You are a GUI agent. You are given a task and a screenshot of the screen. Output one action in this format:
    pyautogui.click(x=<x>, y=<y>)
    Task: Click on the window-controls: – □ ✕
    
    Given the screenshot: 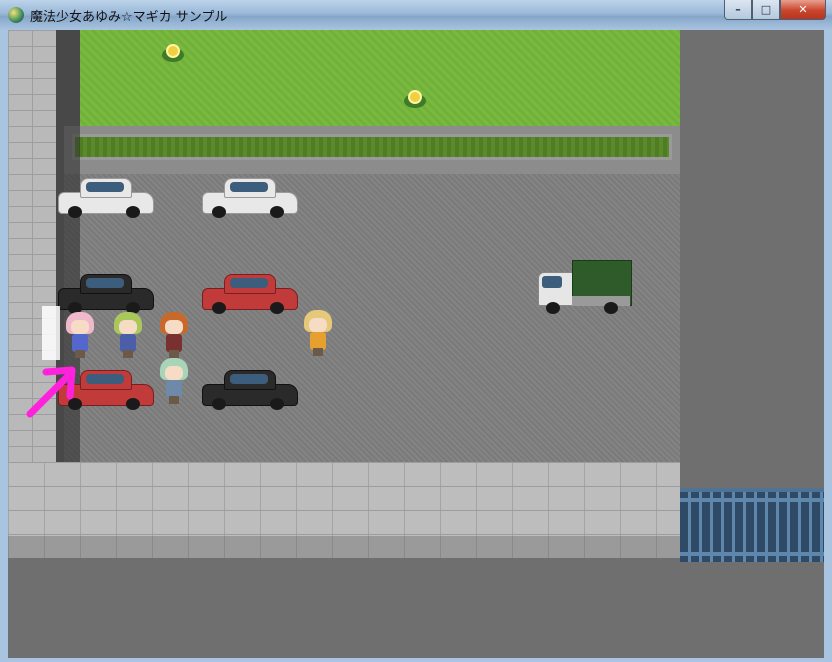 What is the action you would take?
    pyautogui.click(x=775, y=10)
    